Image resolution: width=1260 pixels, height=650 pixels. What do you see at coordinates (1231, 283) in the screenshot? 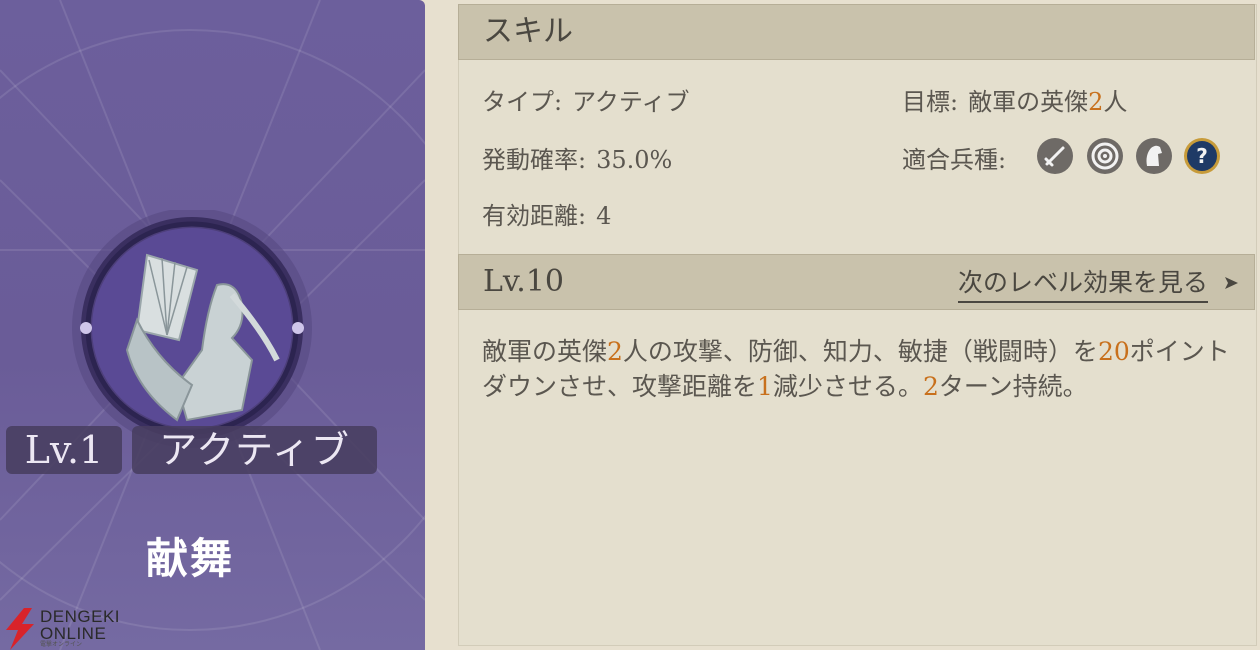
I see `chevron-right-icon` at bounding box center [1231, 283].